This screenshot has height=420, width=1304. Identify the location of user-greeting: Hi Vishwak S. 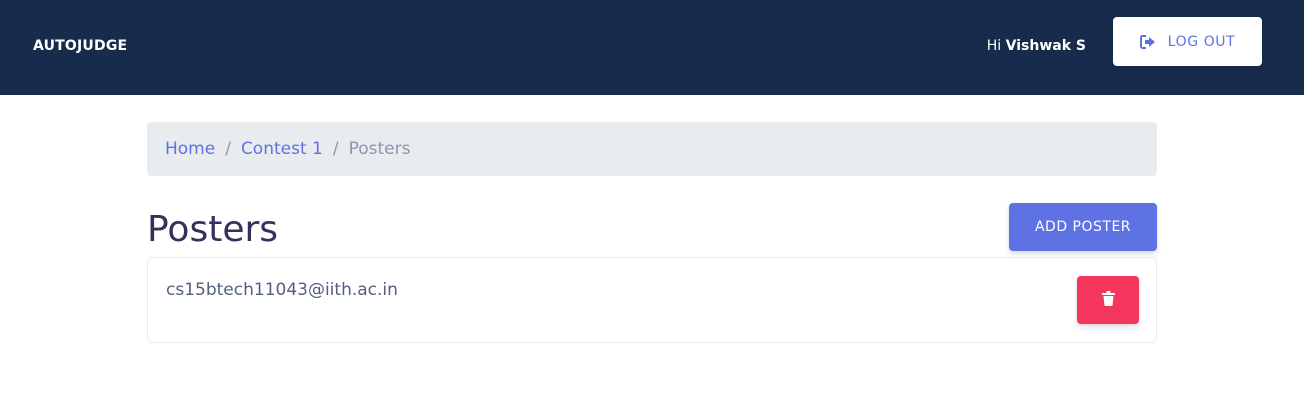
(1036, 46).